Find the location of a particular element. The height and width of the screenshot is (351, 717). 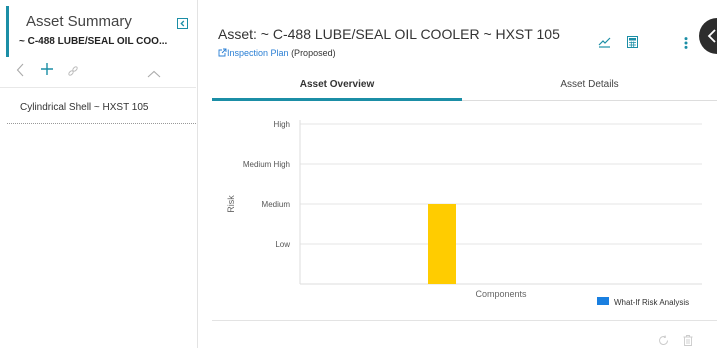

x-axis-label: Components is located at coordinates (501, 294).